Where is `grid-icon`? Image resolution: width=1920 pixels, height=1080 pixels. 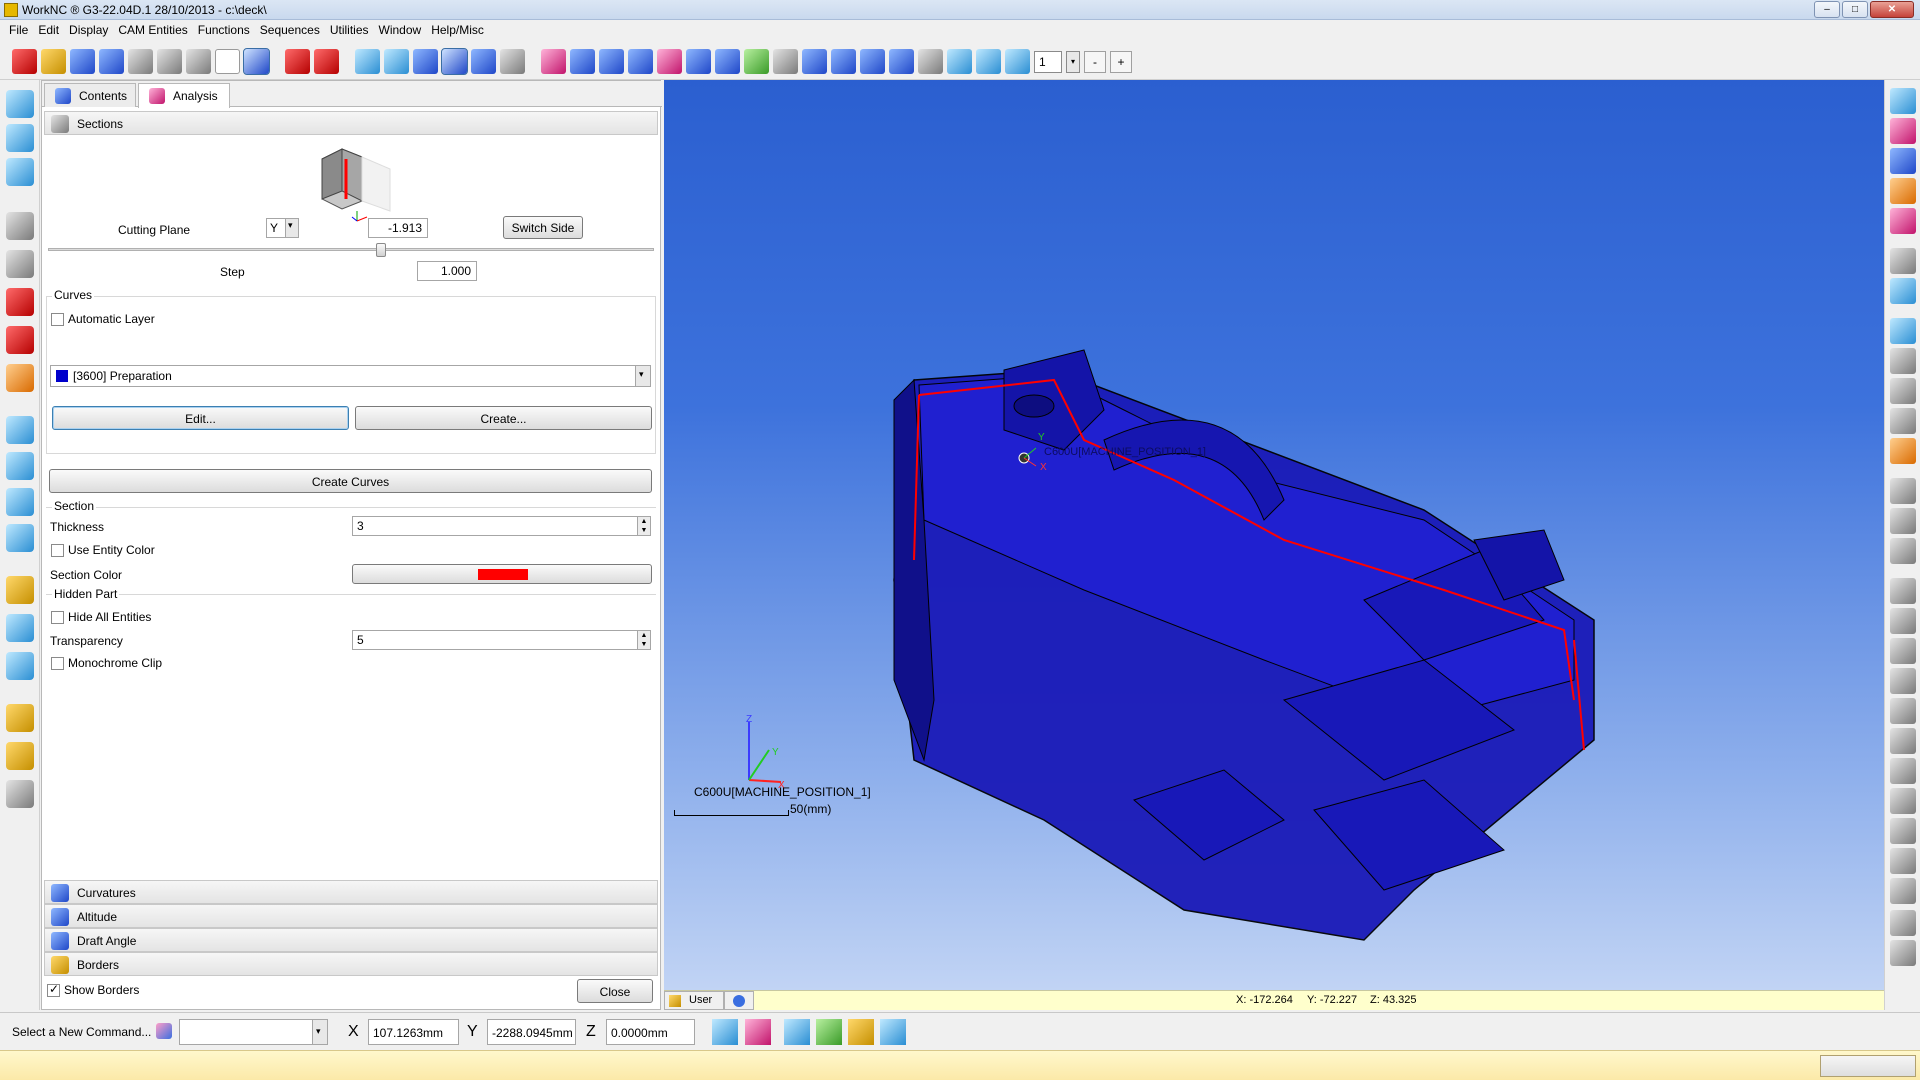 grid-icon is located at coordinates (227, 61).